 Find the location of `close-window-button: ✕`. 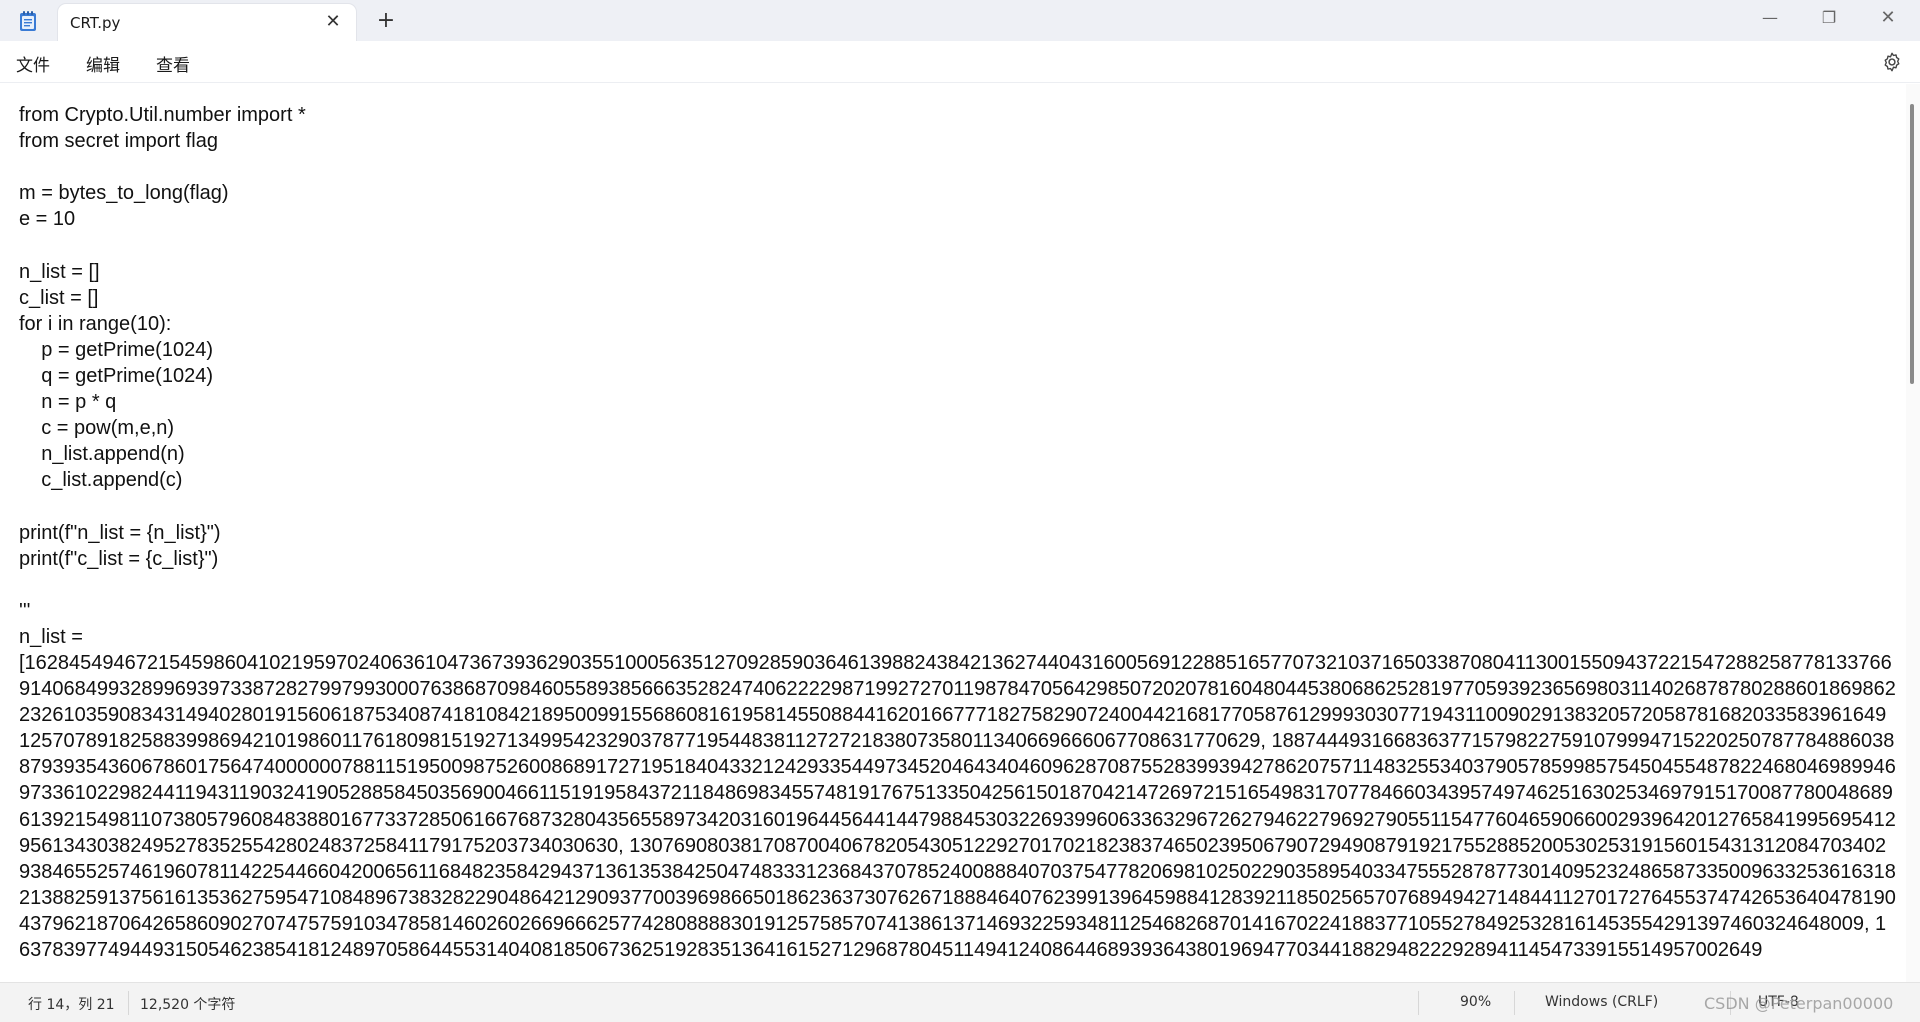

close-window-button: ✕ is located at coordinates (1888, 18).